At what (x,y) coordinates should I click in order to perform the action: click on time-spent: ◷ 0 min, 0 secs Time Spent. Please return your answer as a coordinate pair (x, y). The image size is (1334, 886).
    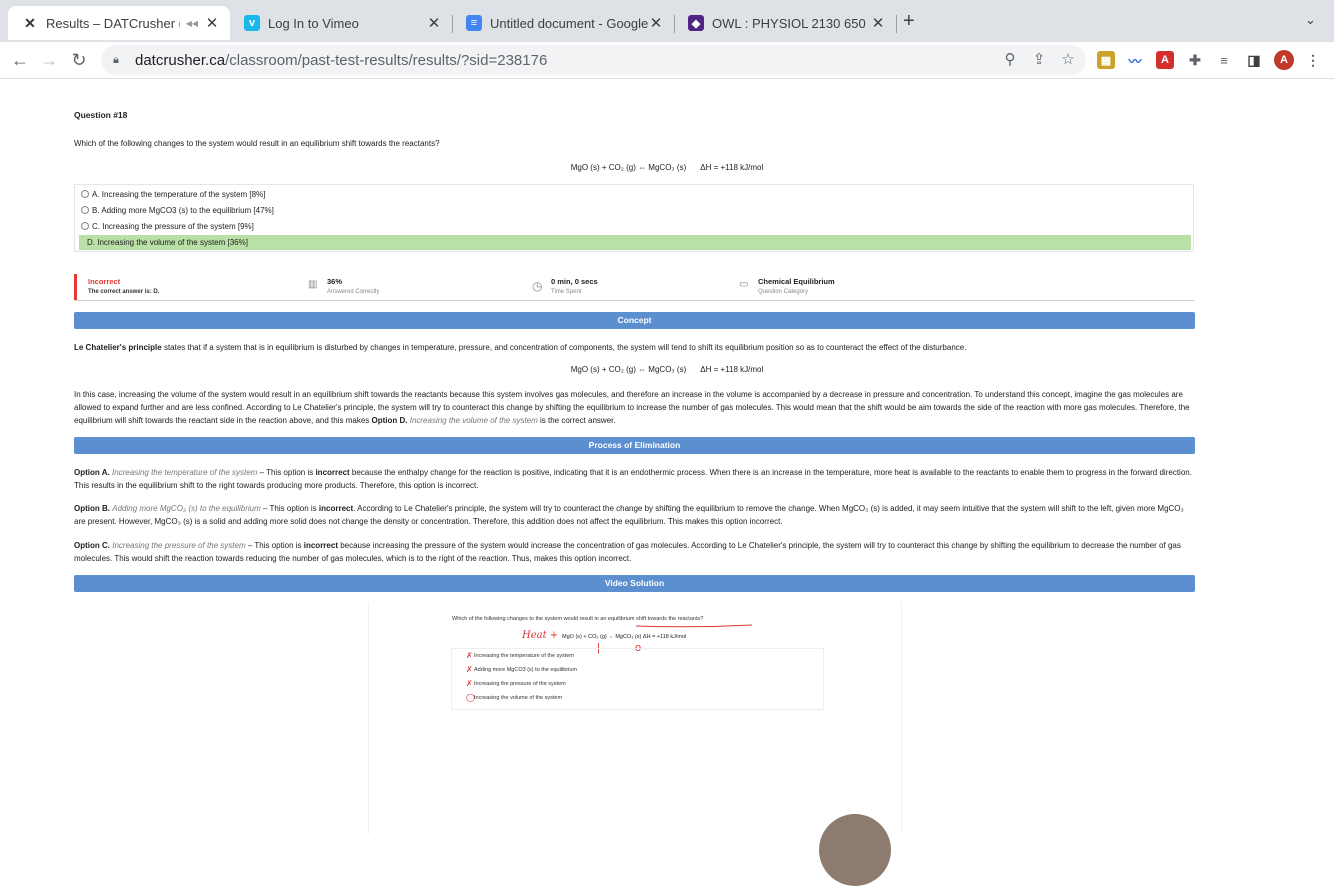
    Looking at the image, I should click on (565, 286).